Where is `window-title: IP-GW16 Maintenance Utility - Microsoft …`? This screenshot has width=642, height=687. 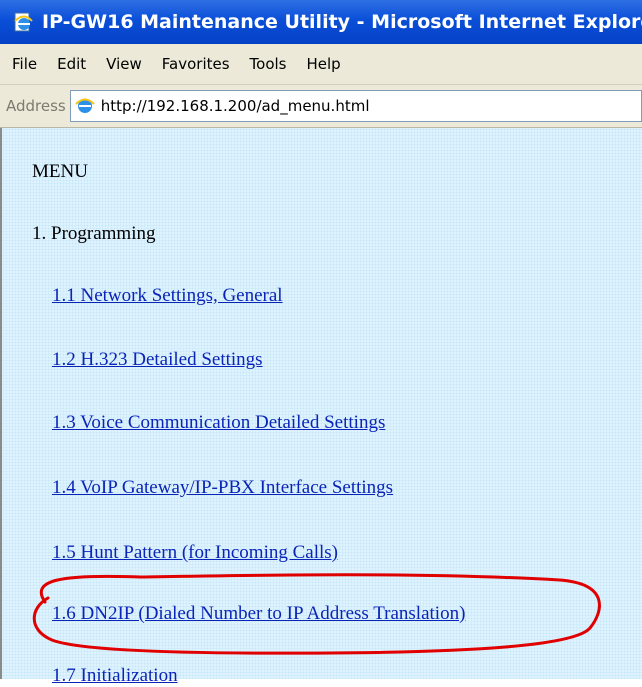 window-title: IP-GW16 Maintenance Utility - Microsoft … is located at coordinates (342, 22).